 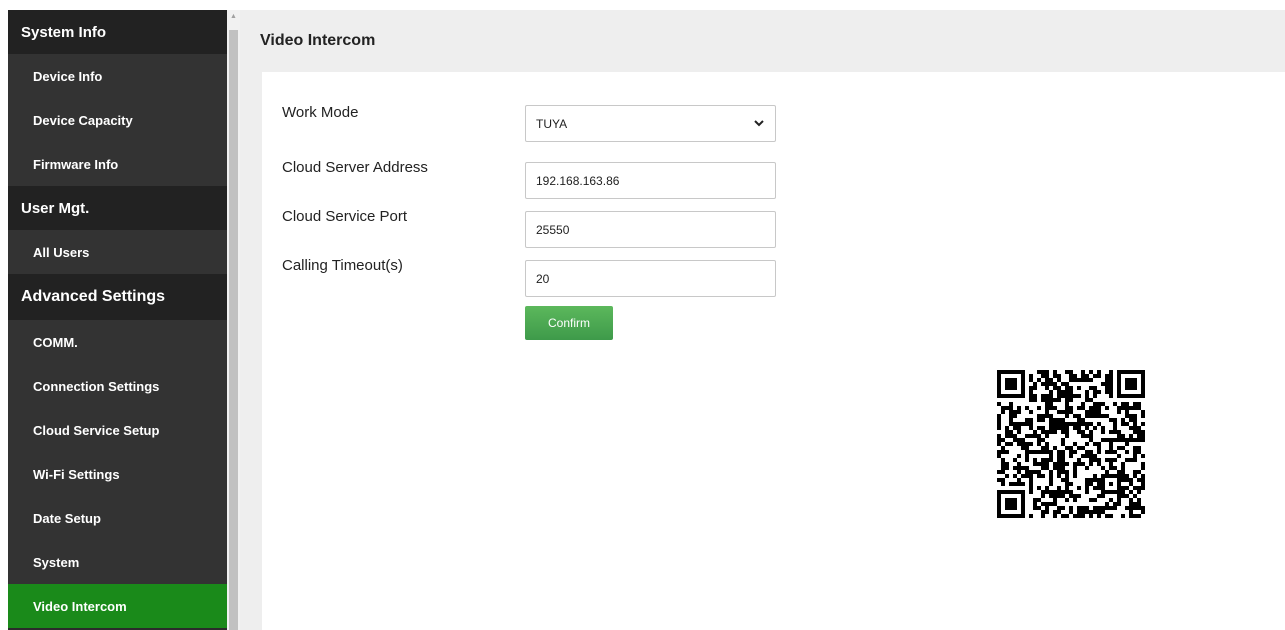 What do you see at coordinates (117, 518) in the screenshot?
I see `sidebar-item-date-setup: Date Setup` at bounding box center [117, 518].